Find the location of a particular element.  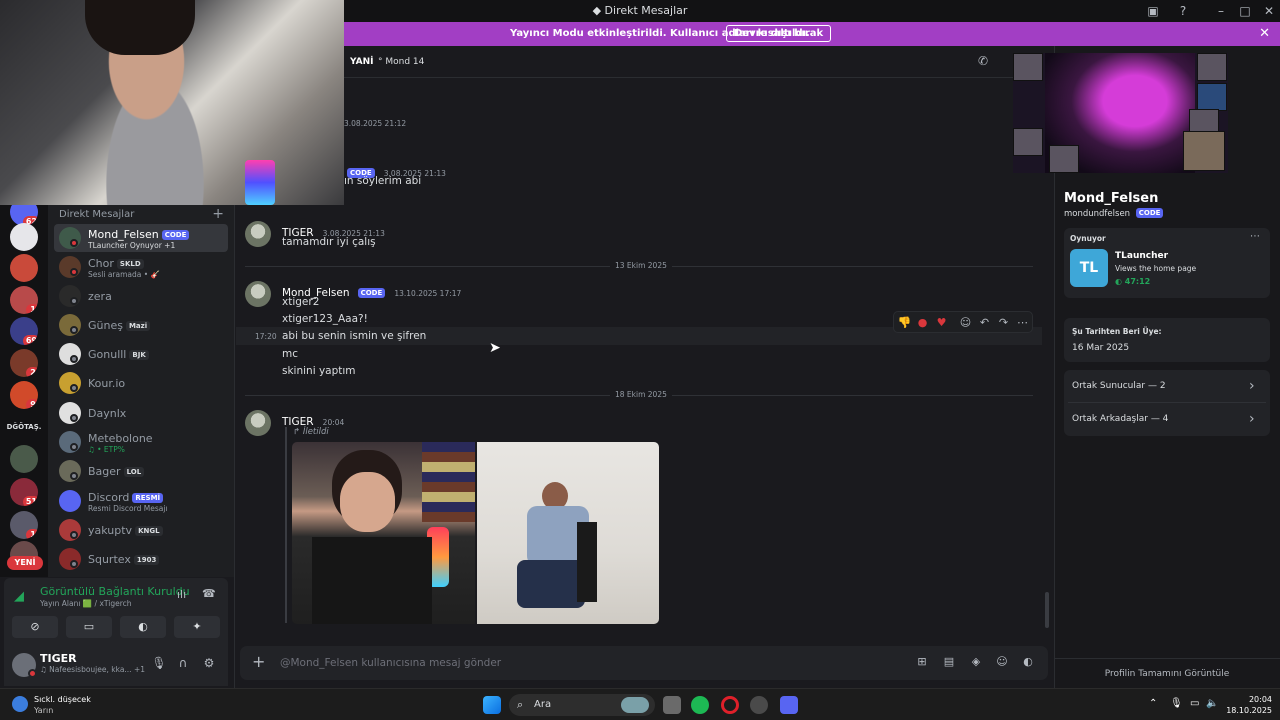

mutual-servers-row: Ortak Sunucular — 2 is located at coordinates (1119, 386).